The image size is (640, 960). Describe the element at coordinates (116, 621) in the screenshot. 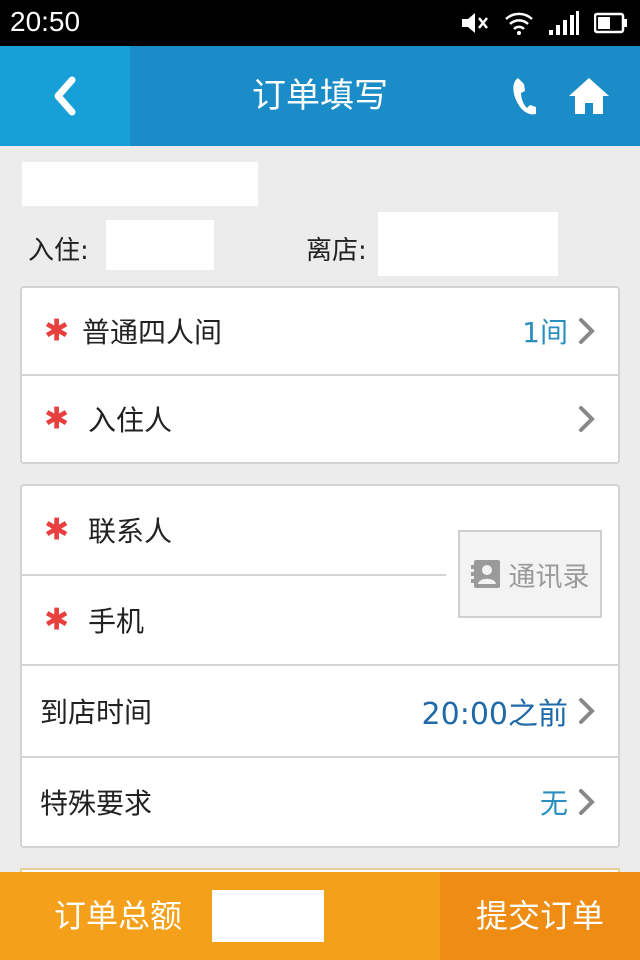

I see `phone-label: 手机` at that location.